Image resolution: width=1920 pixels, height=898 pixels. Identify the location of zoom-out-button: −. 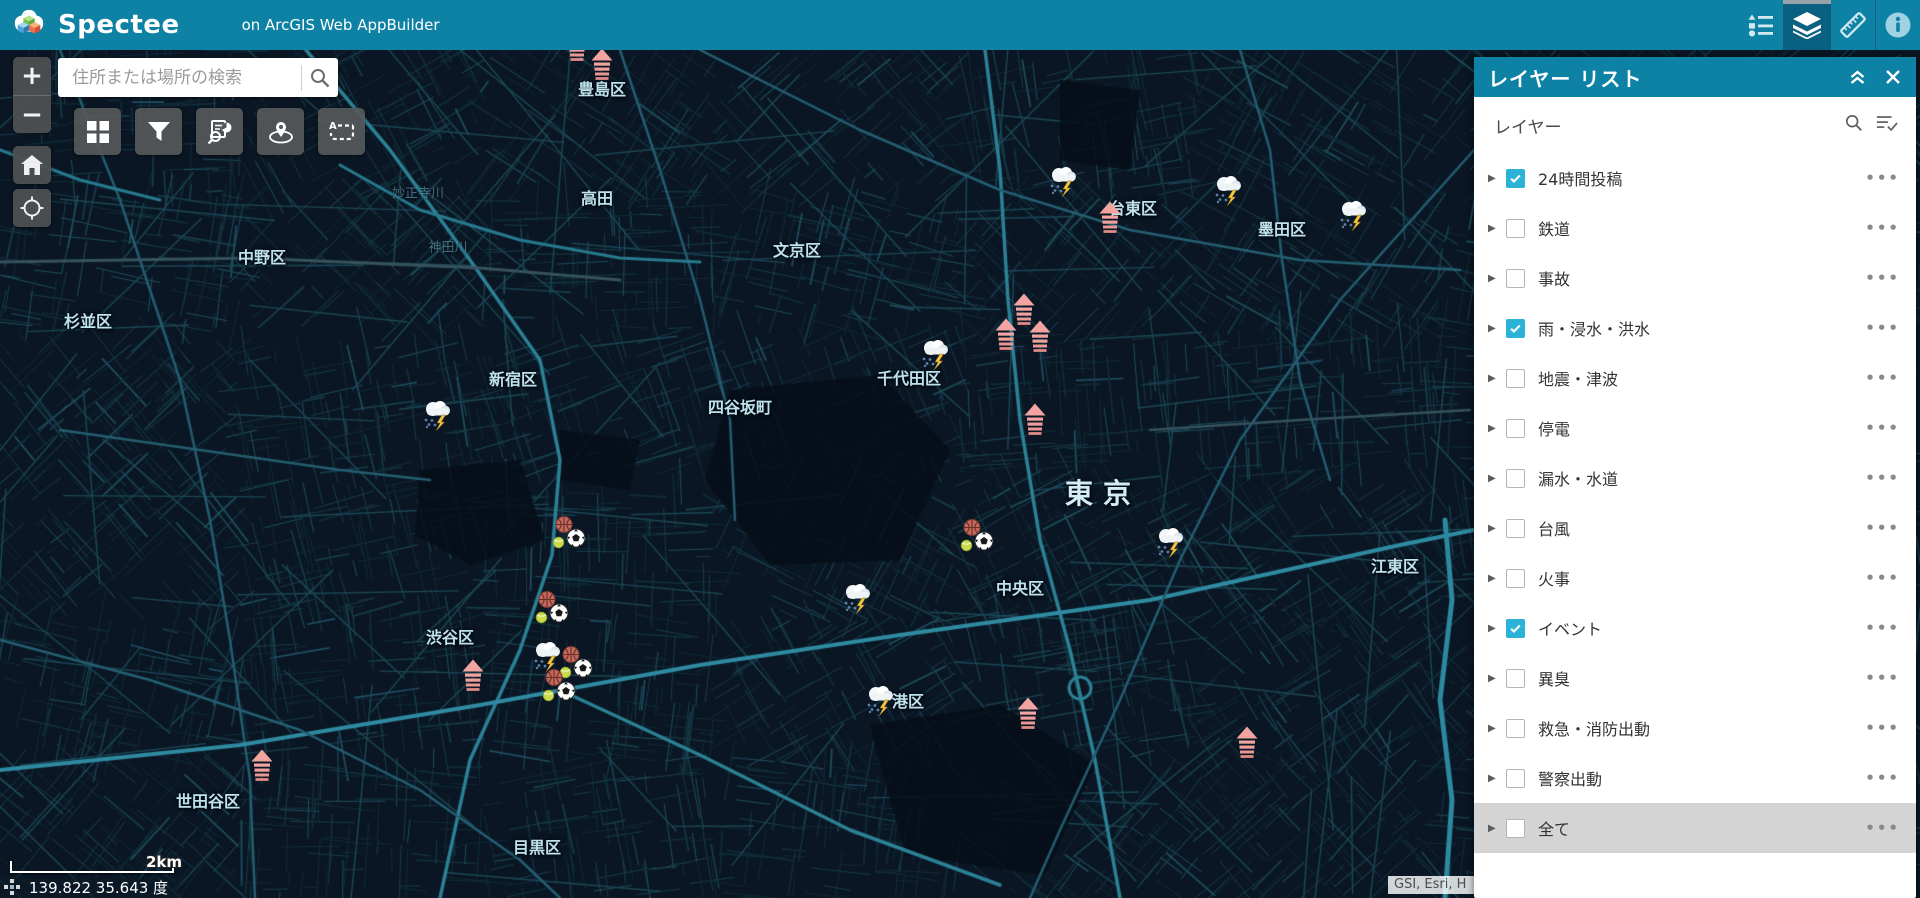
(32, 115).